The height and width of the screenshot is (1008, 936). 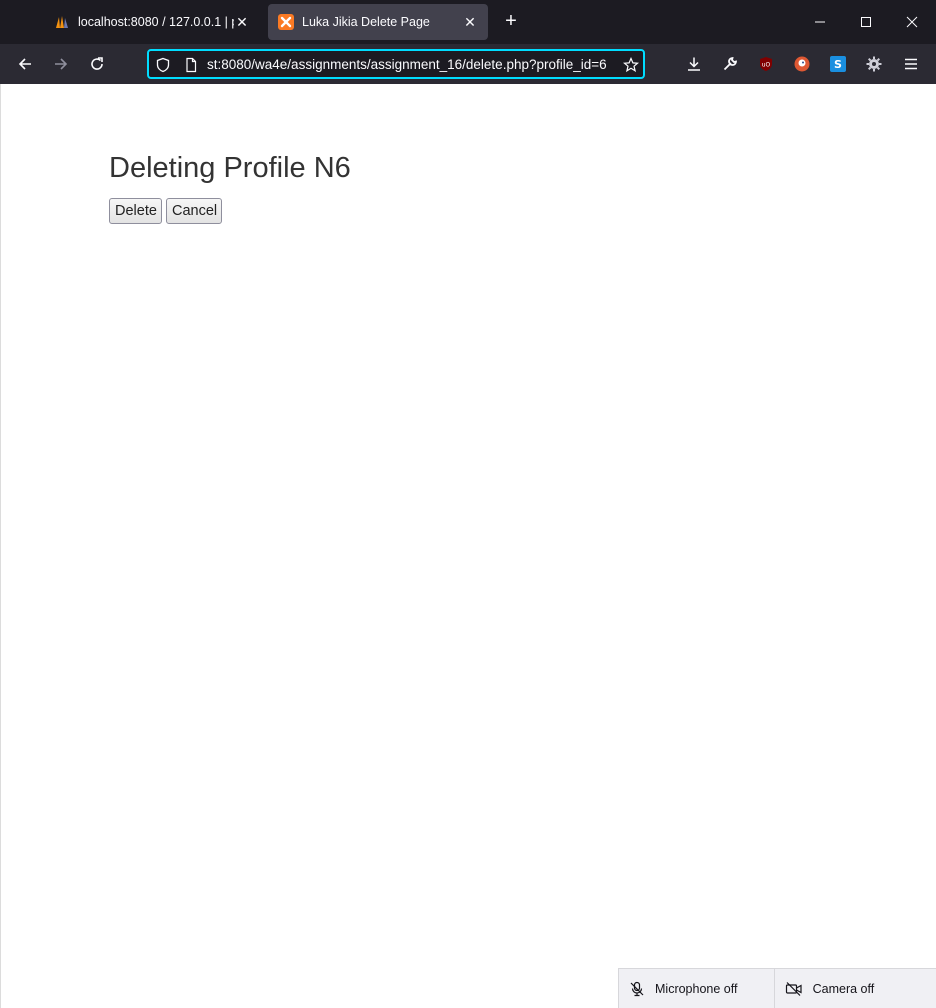 What do you see at coordinates (820, 22) in the screenshot?
I see `minimize-icon` at bounding box center [820, 22].